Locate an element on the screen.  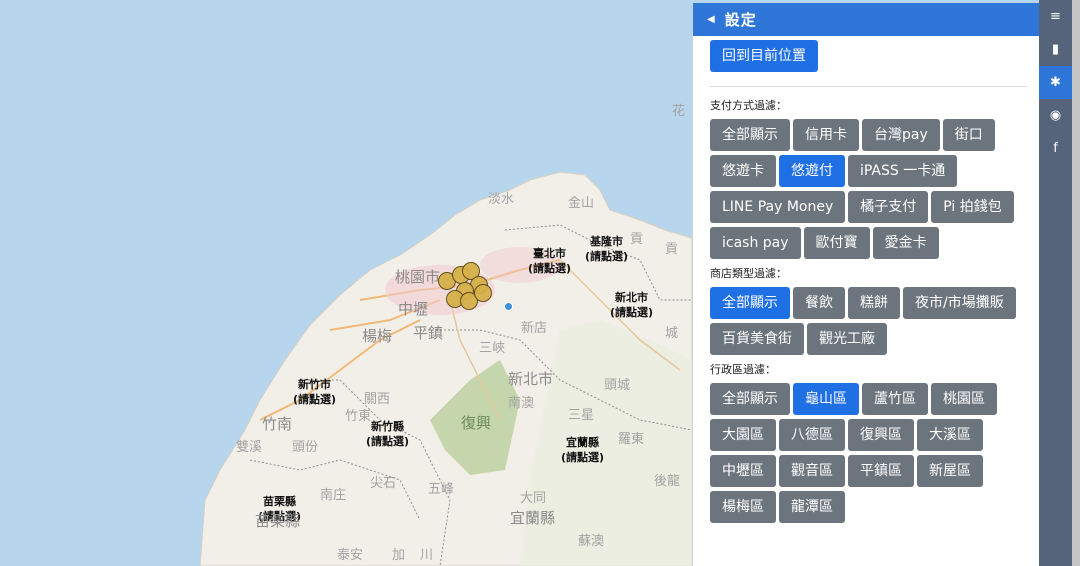
store-option-button: 夜市/市場攤販 is located at coordinates (959, 303).